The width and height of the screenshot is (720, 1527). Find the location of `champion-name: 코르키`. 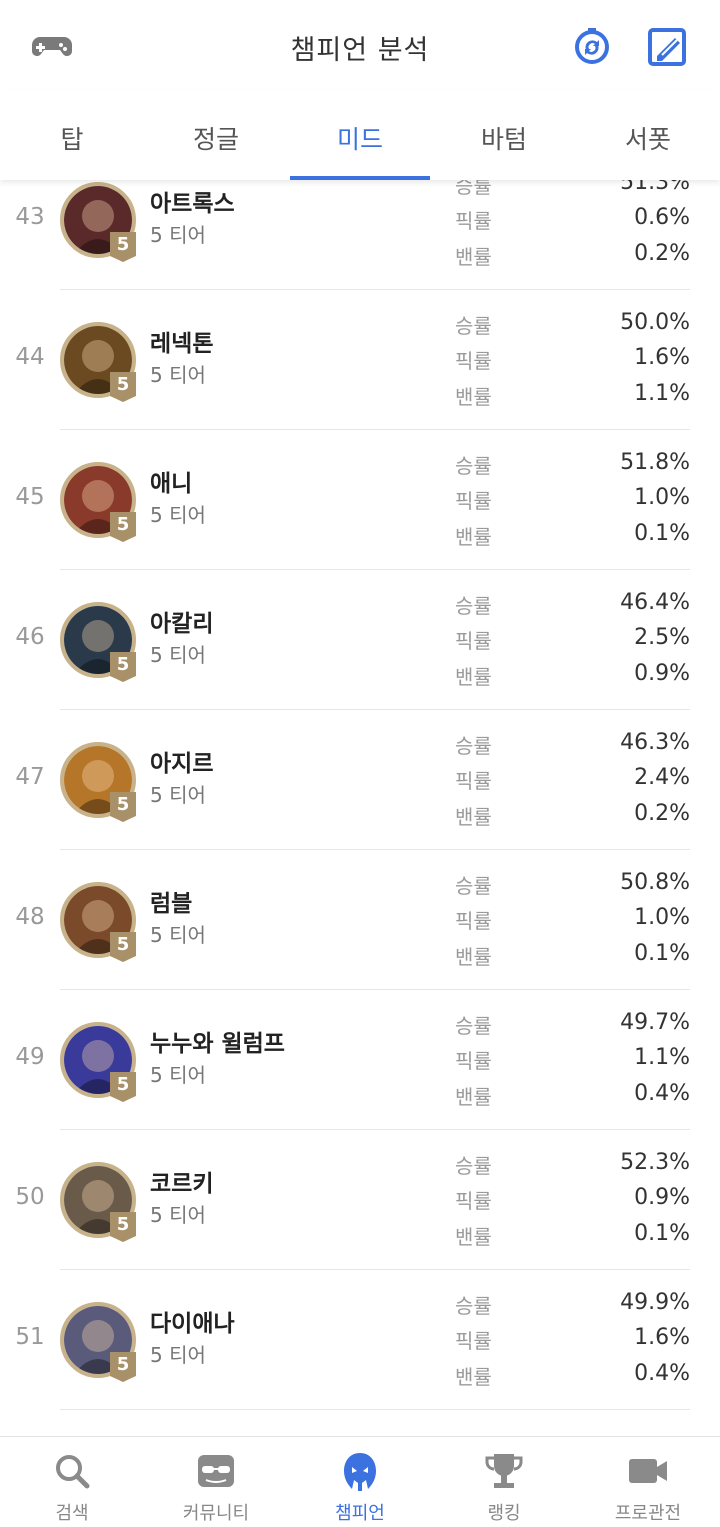

champion-name: 코르키 is located at coordinates (182, 1184).